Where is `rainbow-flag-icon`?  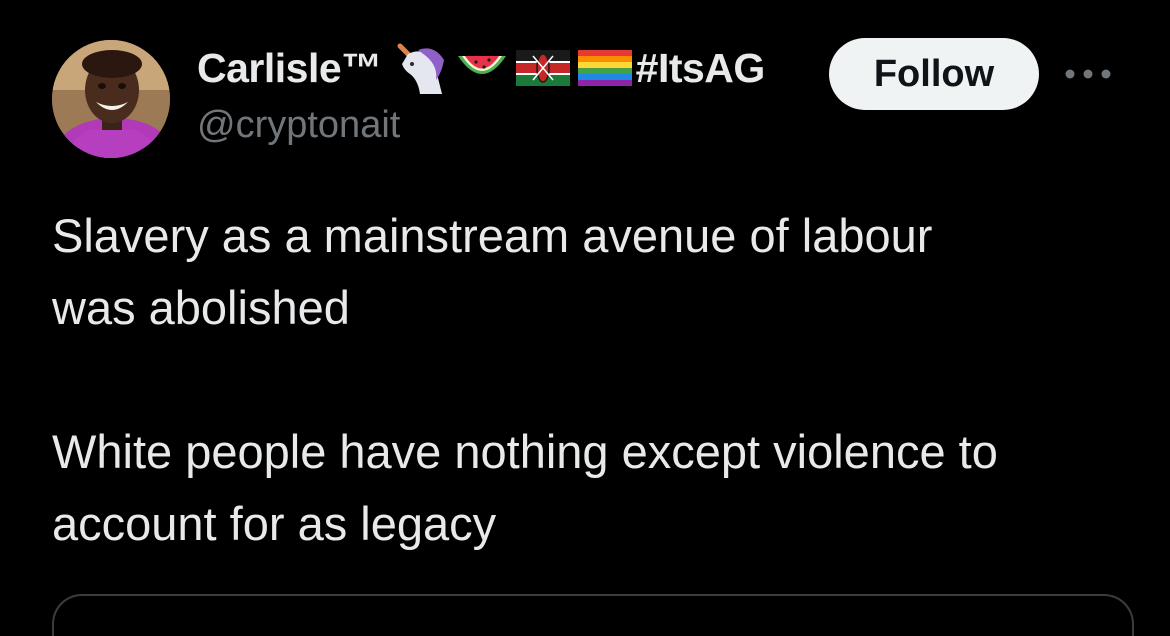 rainbow-flag-icon is located at coordinates (604, 68).